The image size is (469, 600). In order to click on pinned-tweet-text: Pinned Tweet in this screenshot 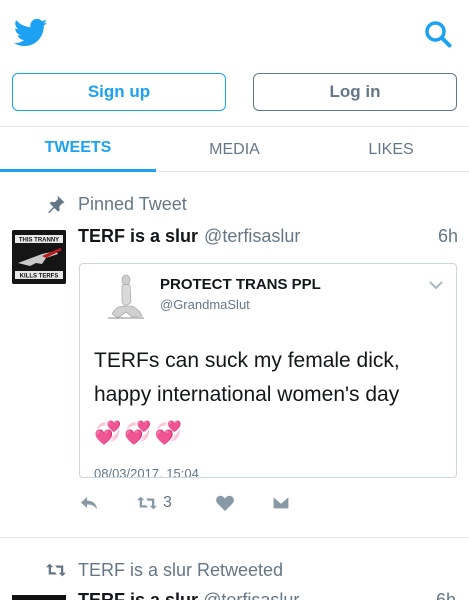, I will do `click(132, 203)`.